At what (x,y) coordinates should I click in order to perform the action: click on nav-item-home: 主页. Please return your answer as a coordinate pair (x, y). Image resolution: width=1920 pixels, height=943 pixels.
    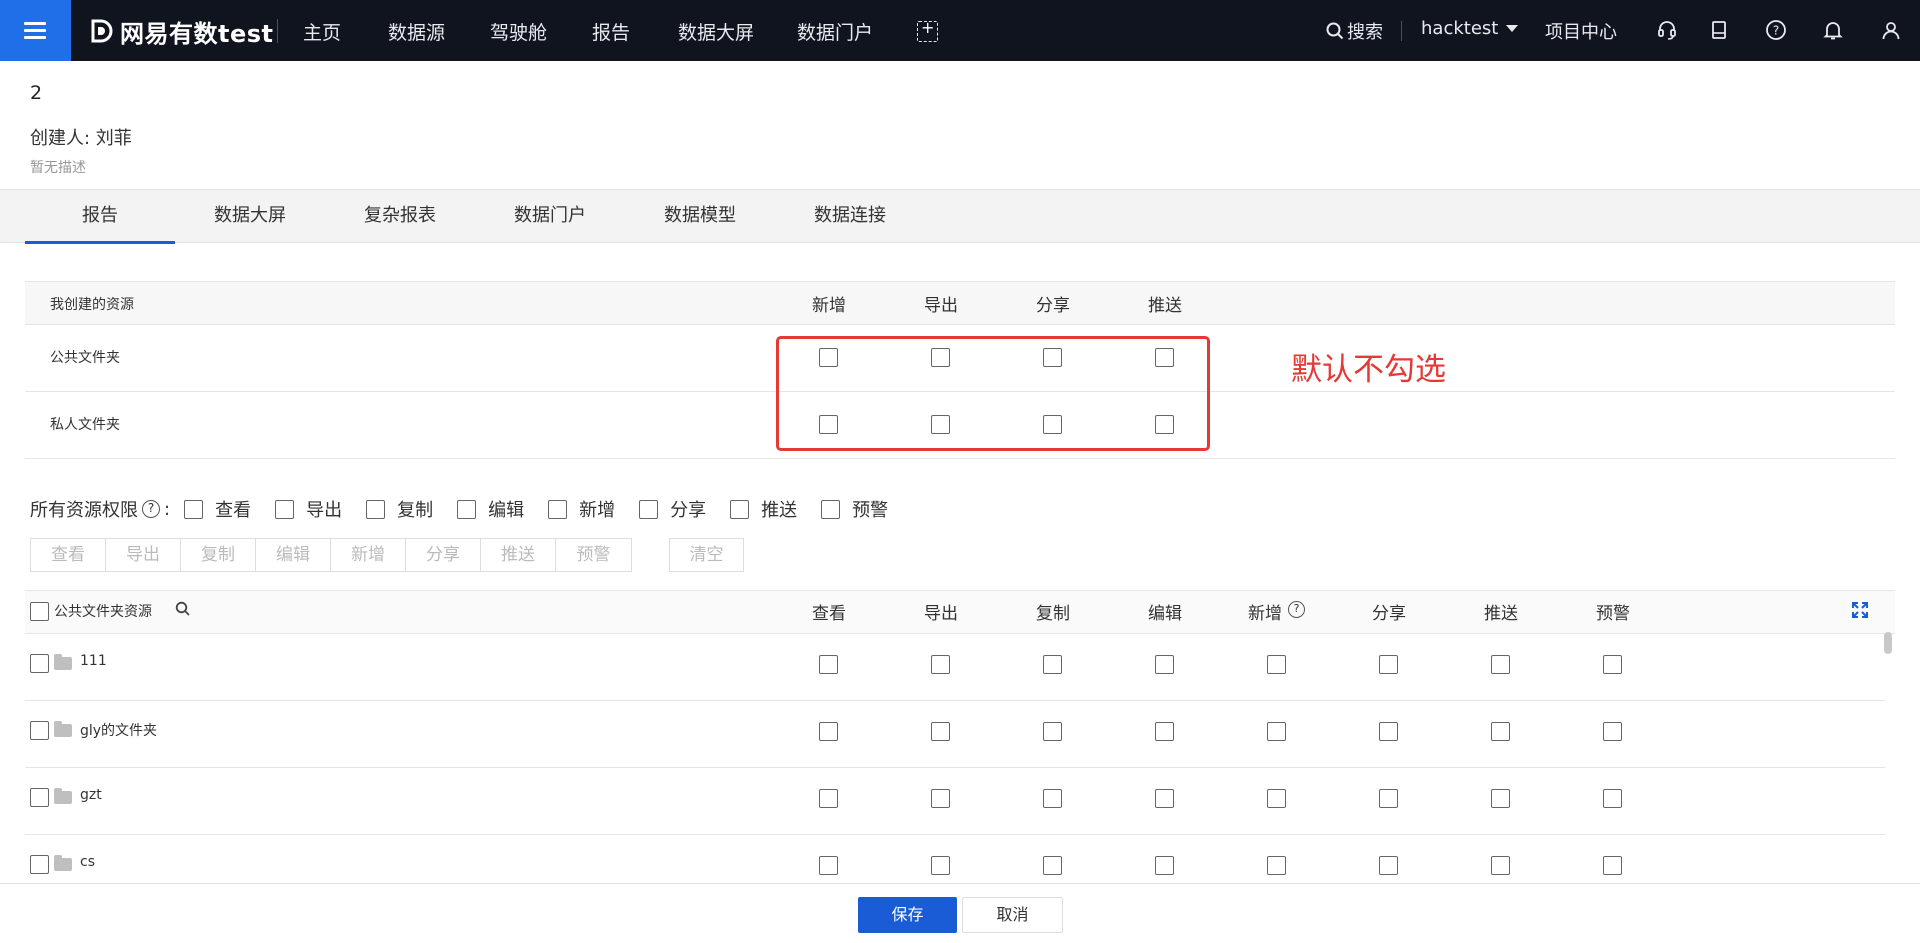
    Looking at the image, I should click on (322, 31).